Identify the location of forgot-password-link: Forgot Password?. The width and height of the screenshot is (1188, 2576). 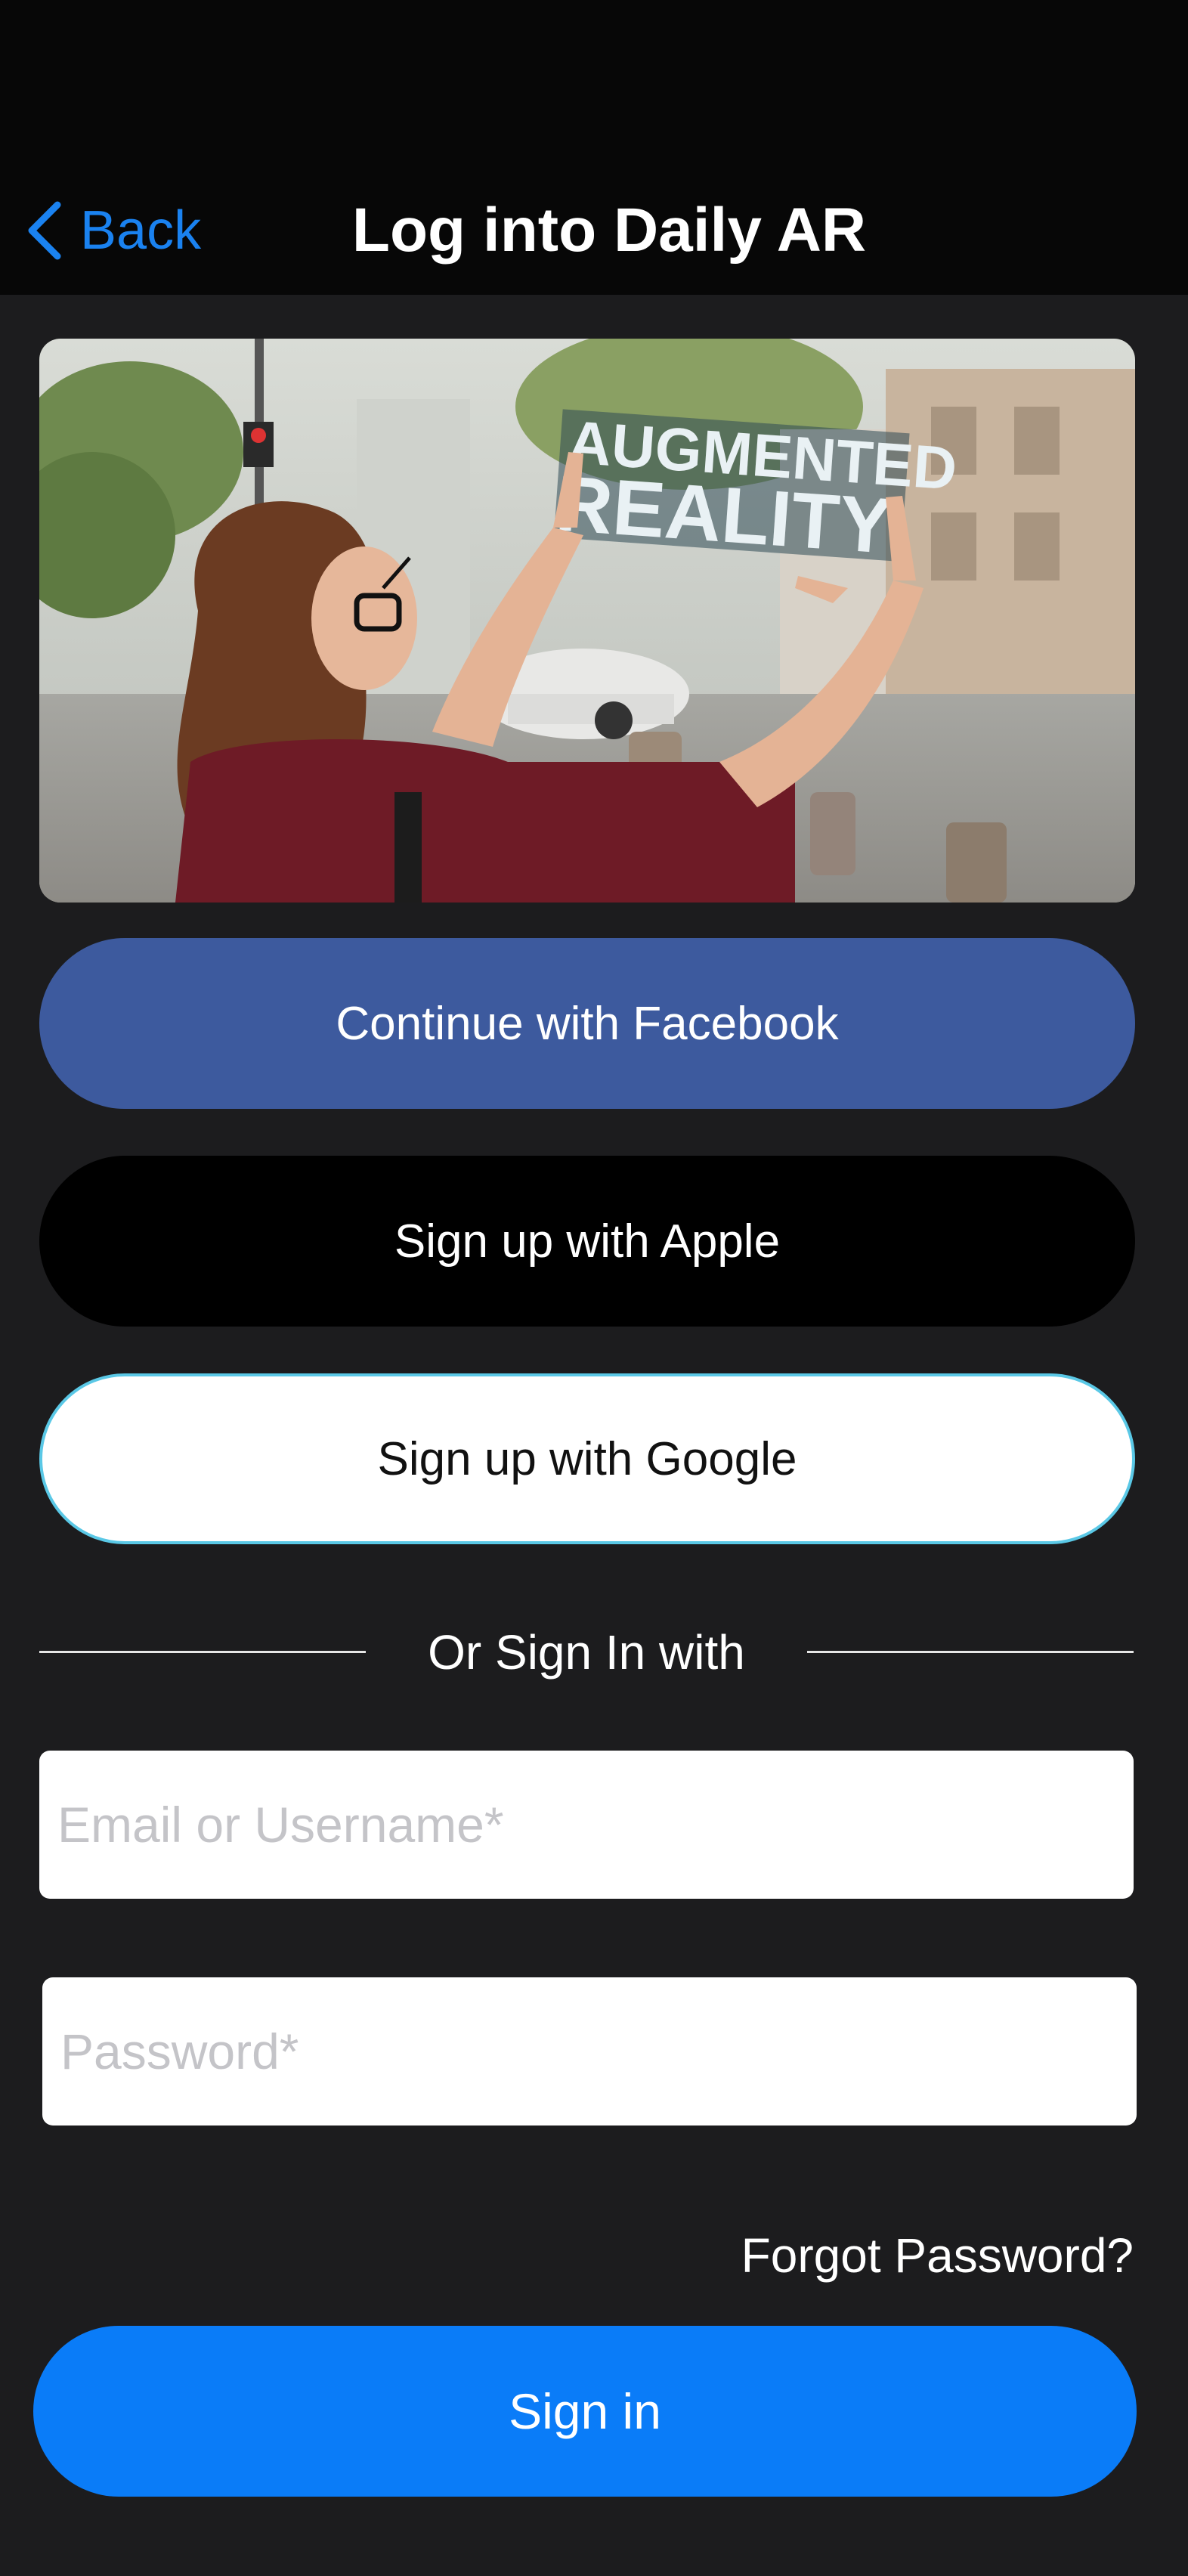
(937, 2255).